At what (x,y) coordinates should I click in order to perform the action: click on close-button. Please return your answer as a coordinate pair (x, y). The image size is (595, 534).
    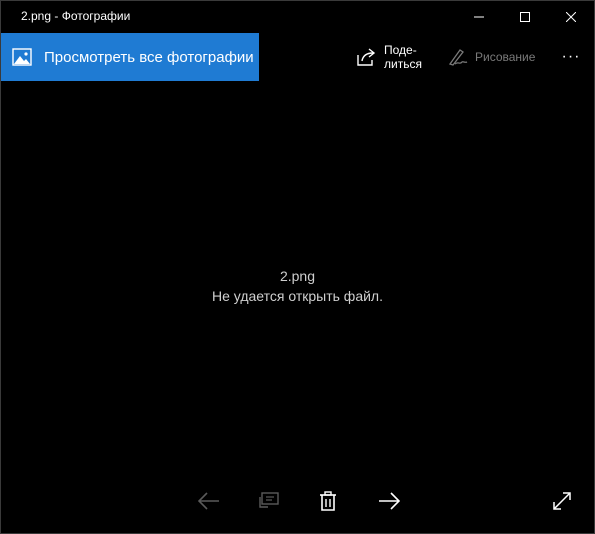
    Looking at the image, I should click on (571, 17).